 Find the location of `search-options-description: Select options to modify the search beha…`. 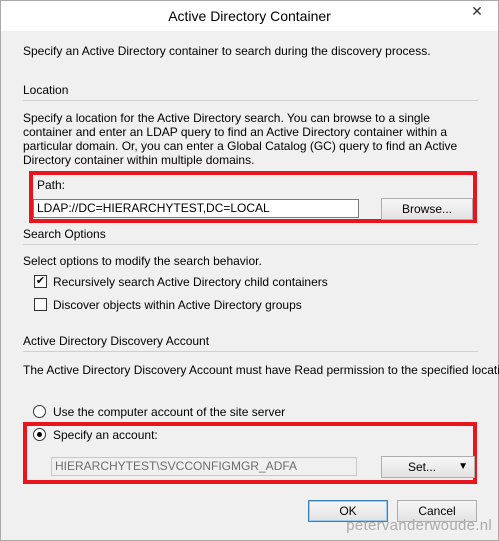

search-options-description: Select options to modify the search beha… is located at coordinates (142, 261).